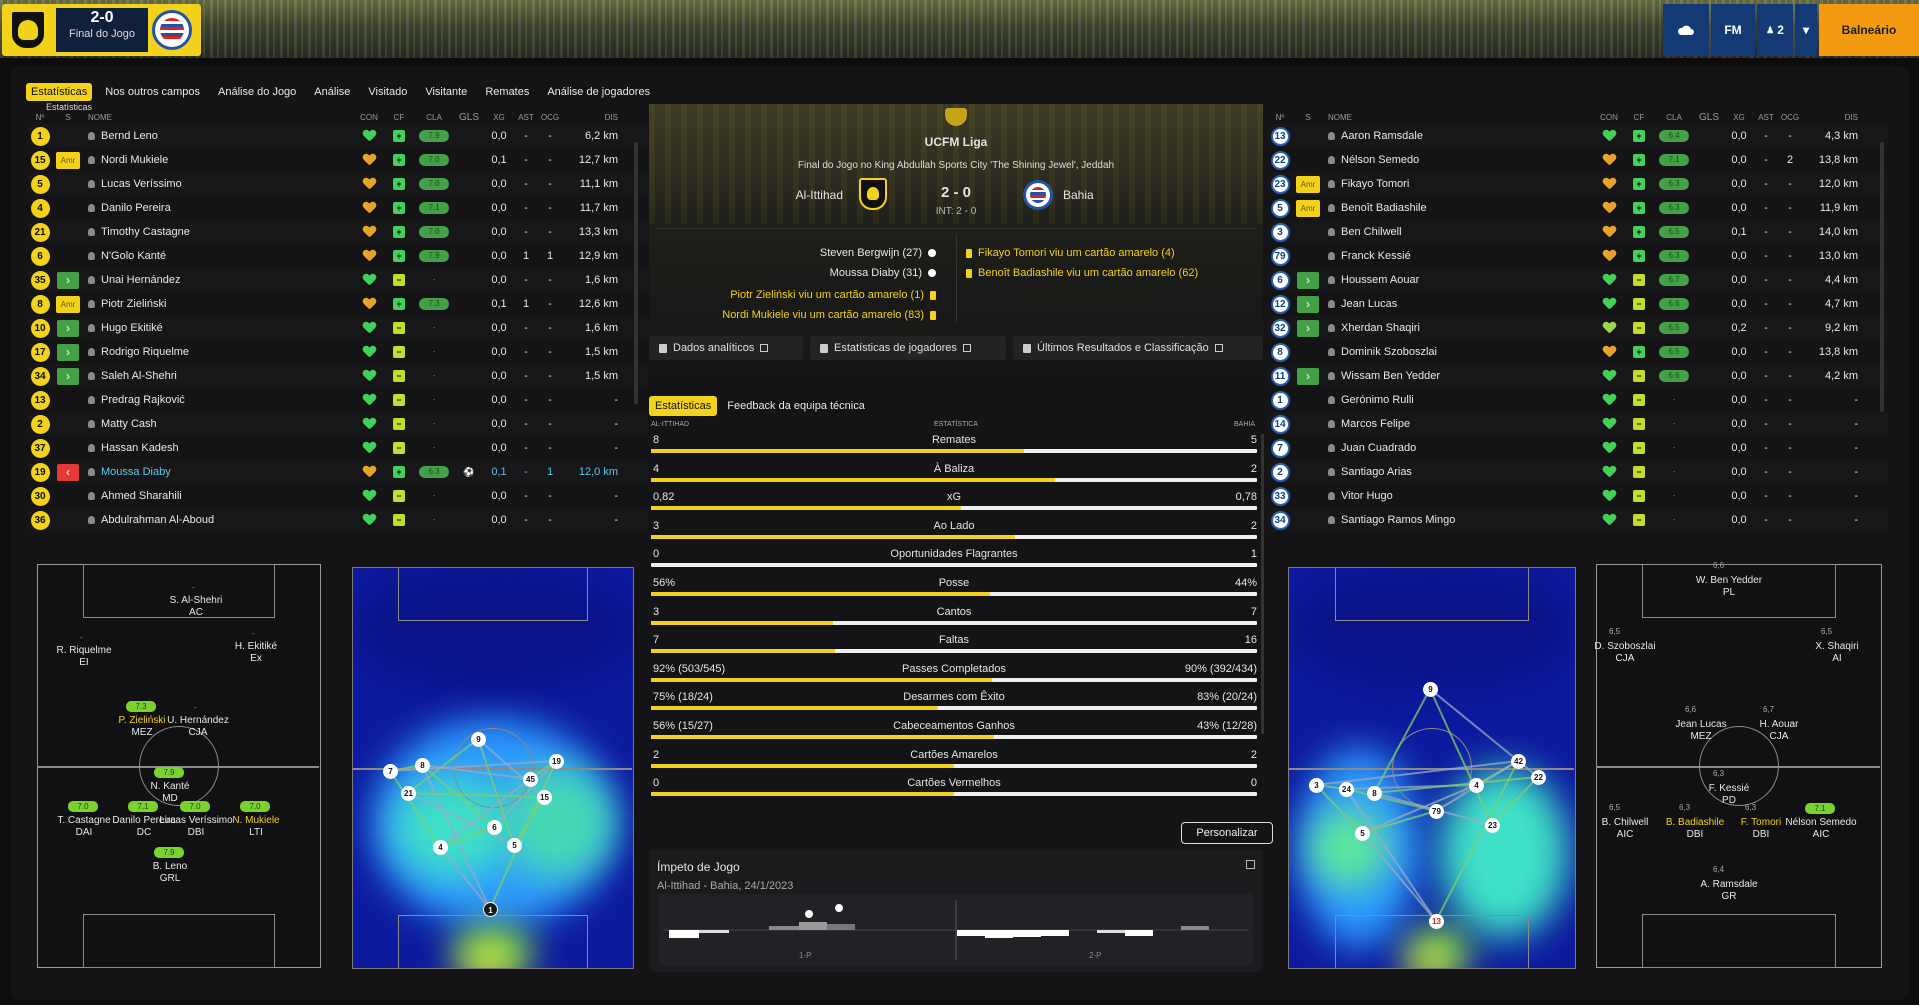 Image resolution: width=1919 pixels, height=1005 pixels. What do you see at coordinates (141, 280) in the screenshot?
I see `player-name: Unai Hernández` at bounding box center [141, 280].